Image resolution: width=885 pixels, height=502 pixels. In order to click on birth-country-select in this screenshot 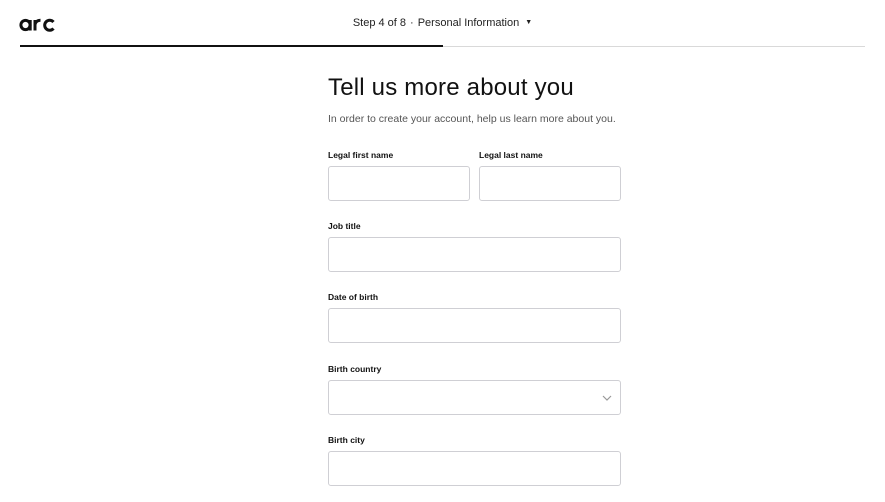, I will do `click(474, 397)`.